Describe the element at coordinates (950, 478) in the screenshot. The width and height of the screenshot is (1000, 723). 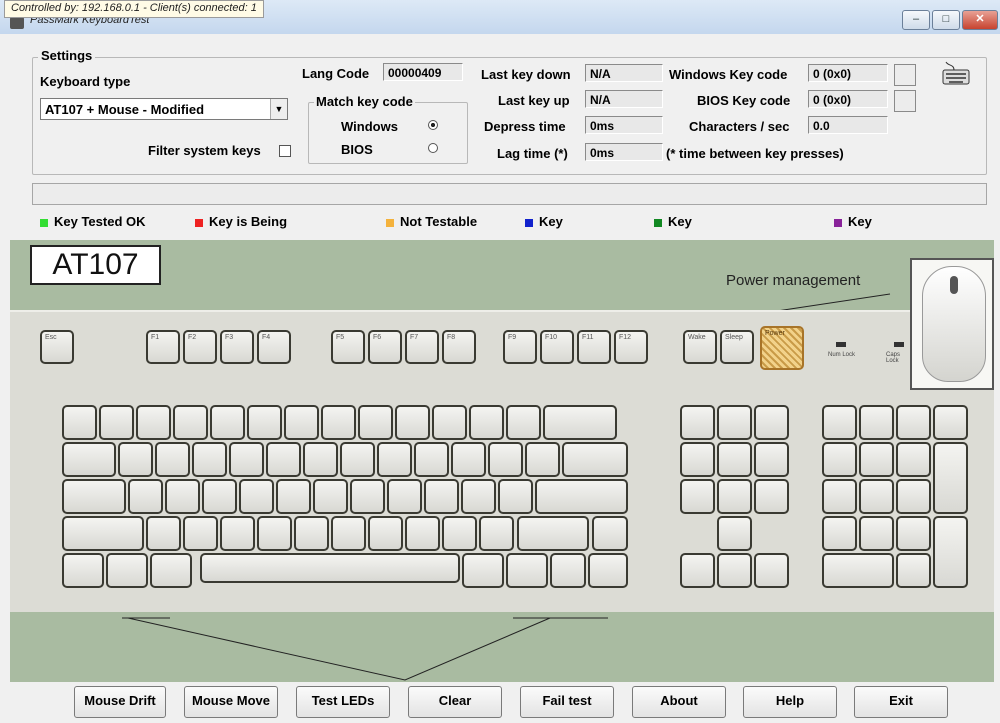
I see `key-numpad-plus` at that location.